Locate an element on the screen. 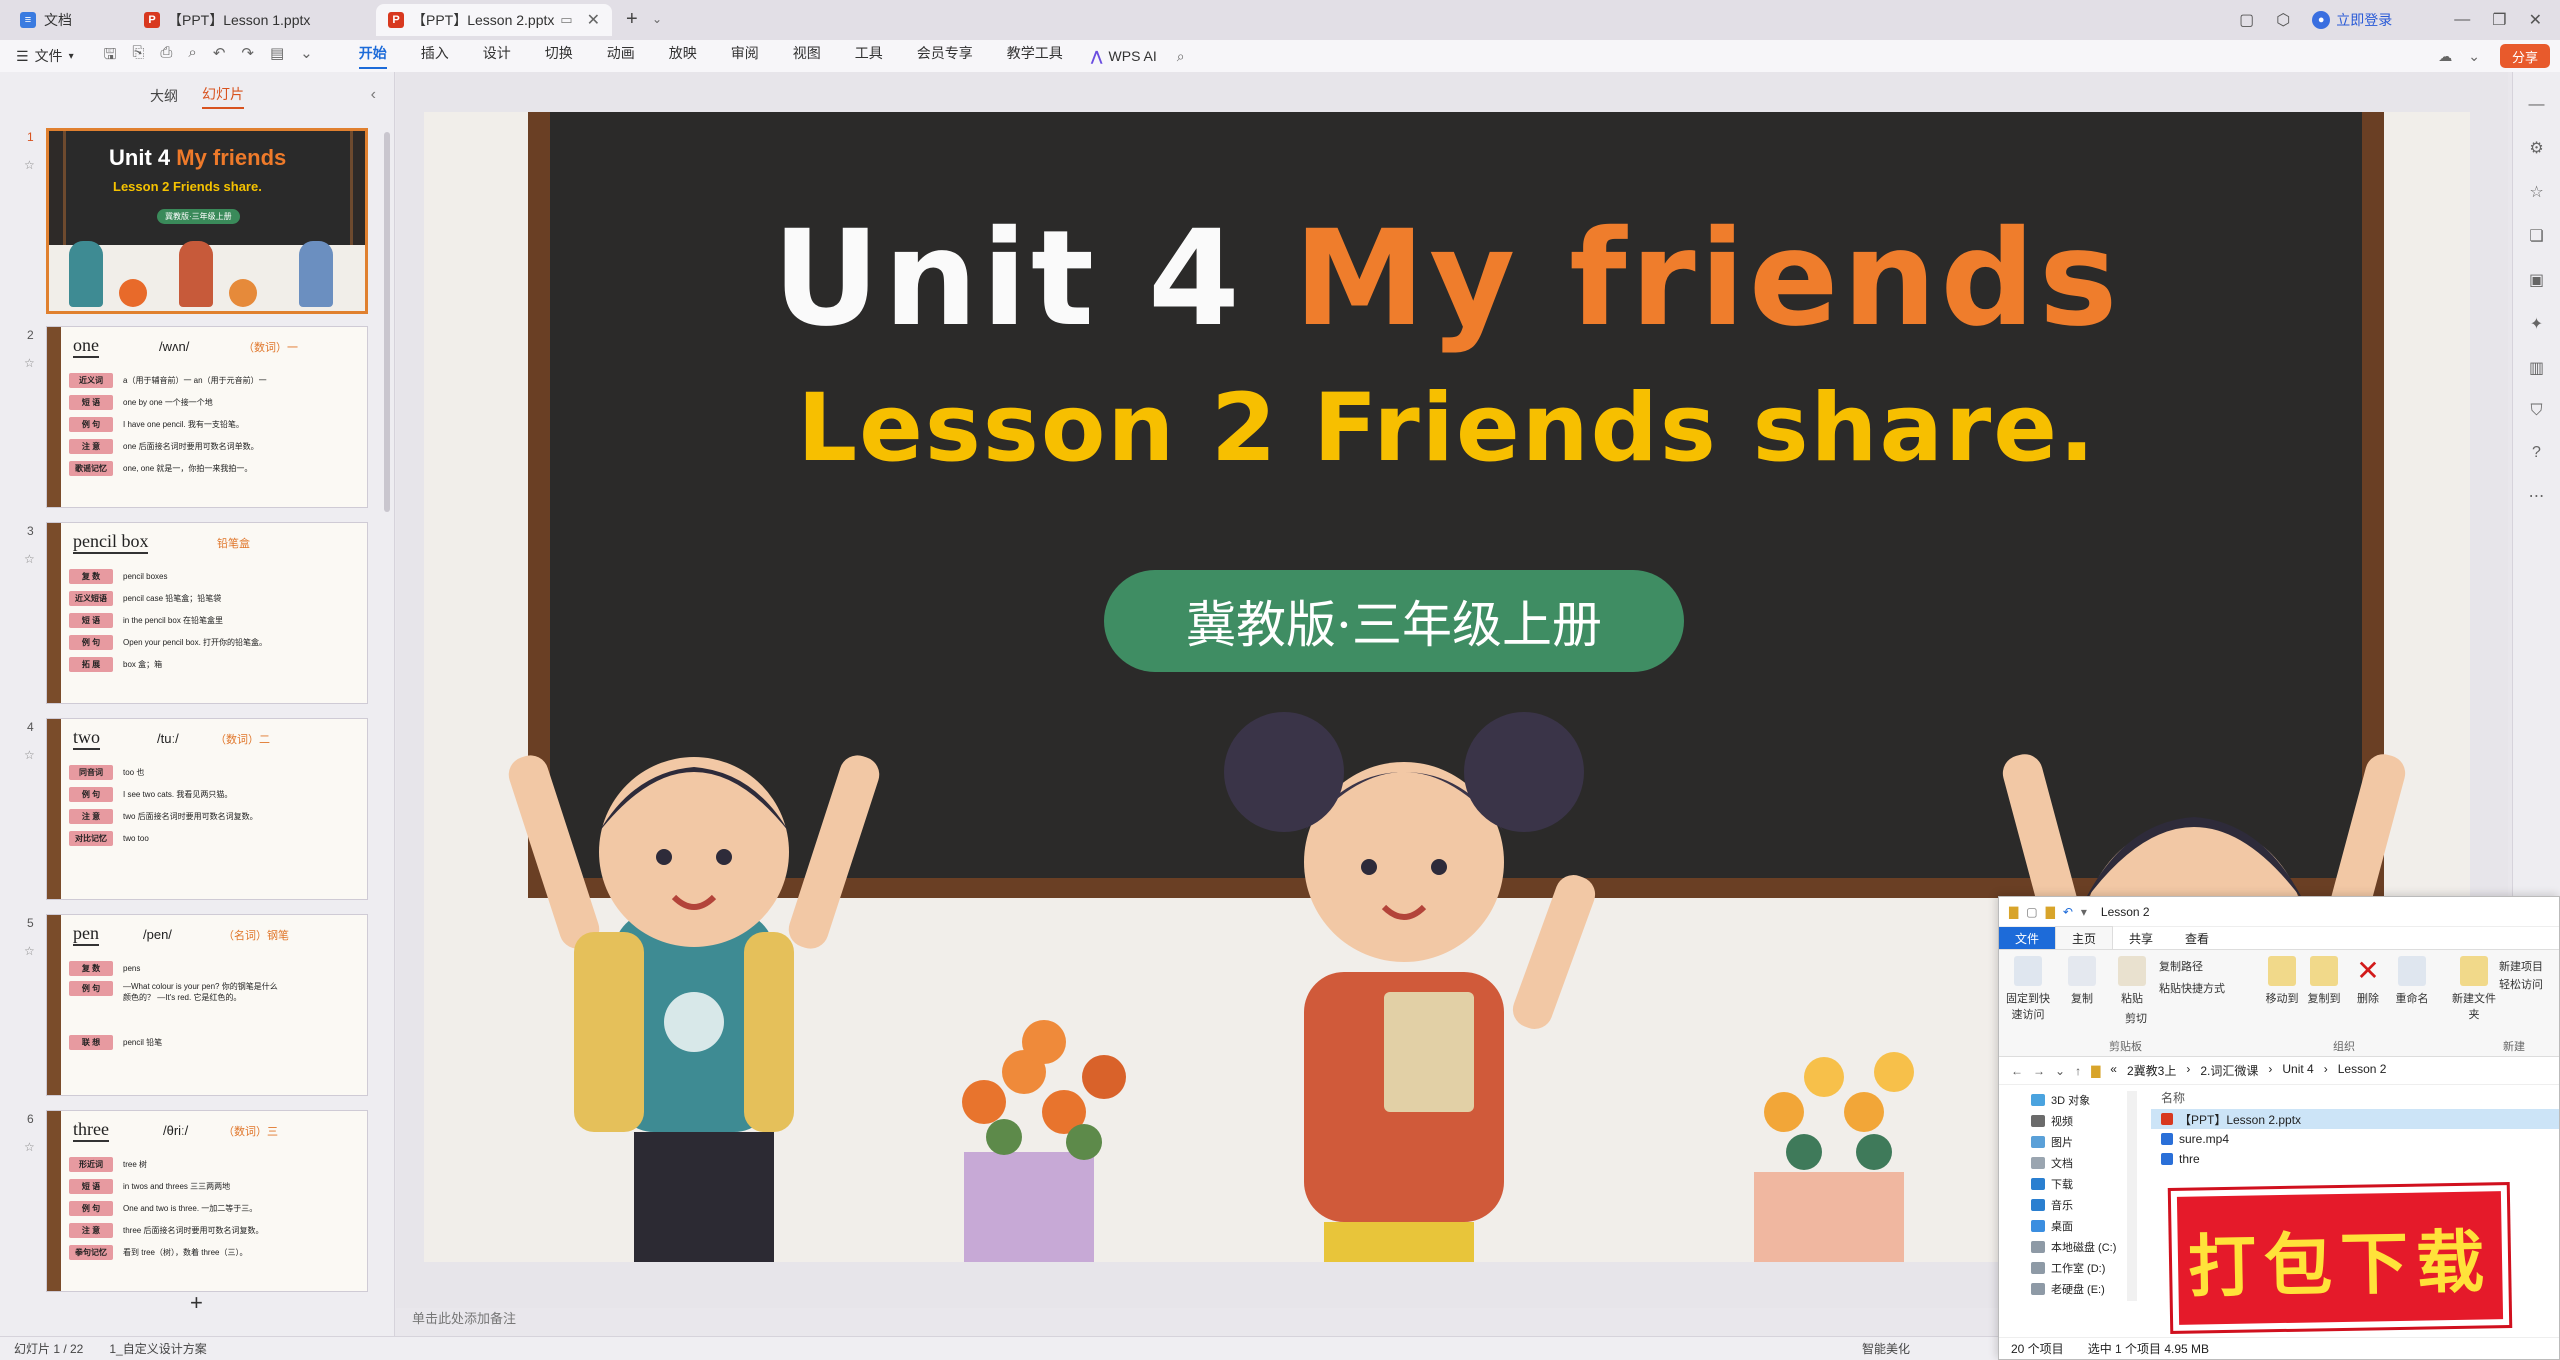 The image size is (2560, 1360). tab-slides: 幻灯片 is located at coordinates (223, 96).